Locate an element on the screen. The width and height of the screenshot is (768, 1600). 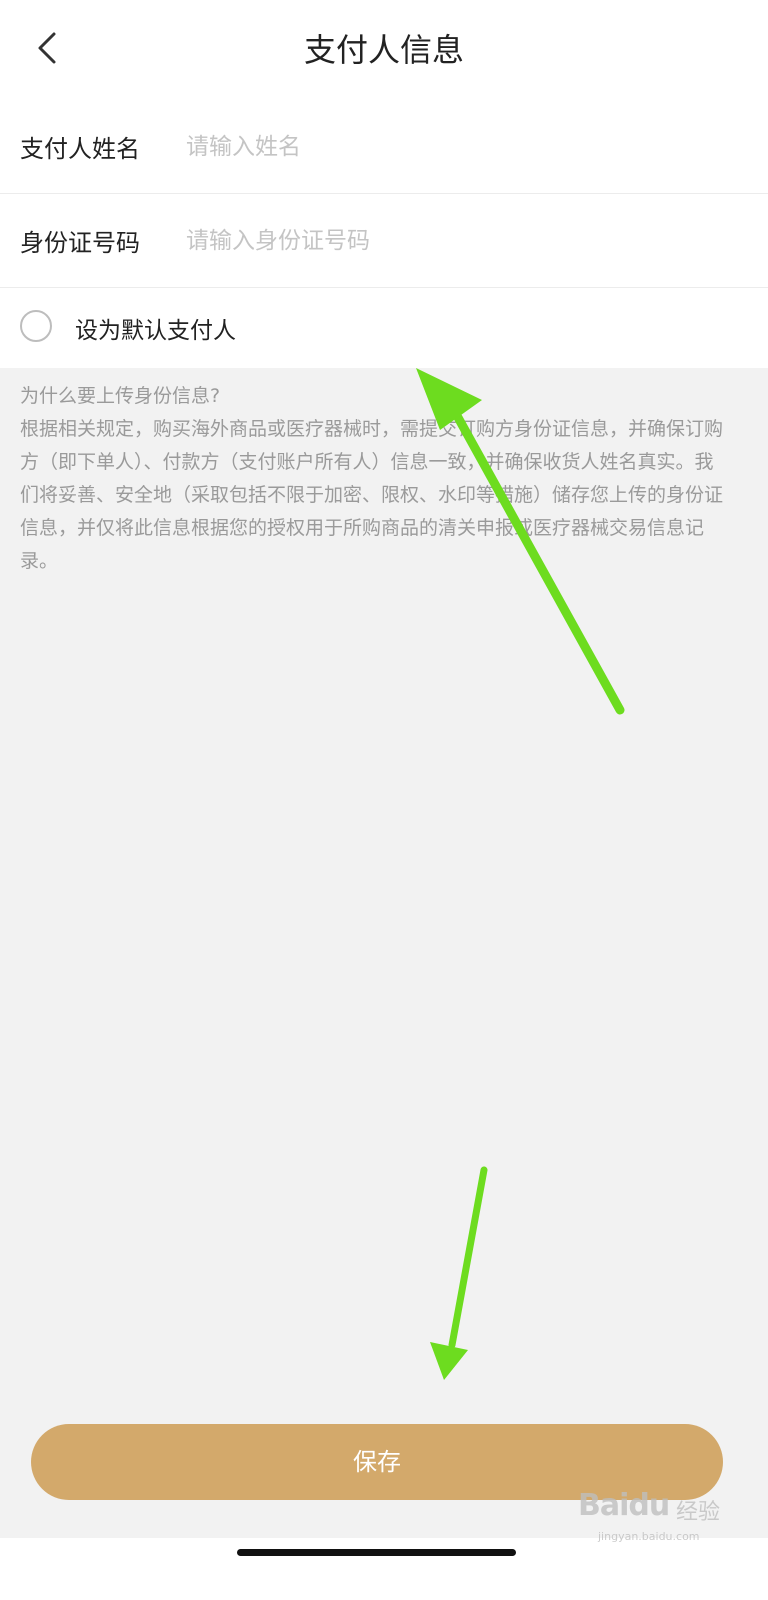
chevron-left-icon is located at coordinates (47, 48).